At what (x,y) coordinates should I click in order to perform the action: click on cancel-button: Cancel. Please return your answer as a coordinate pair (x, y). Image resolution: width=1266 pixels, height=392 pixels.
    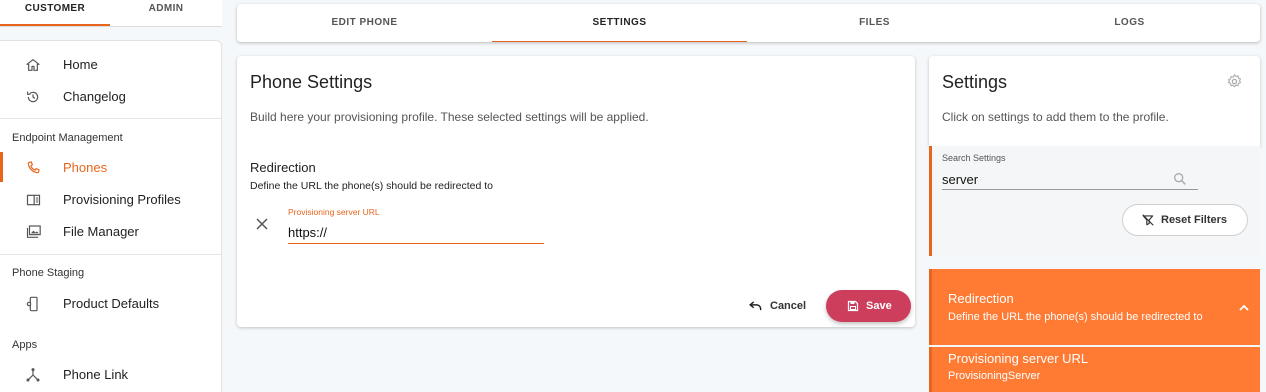
    Looking at the image, I should click on (780, 306).